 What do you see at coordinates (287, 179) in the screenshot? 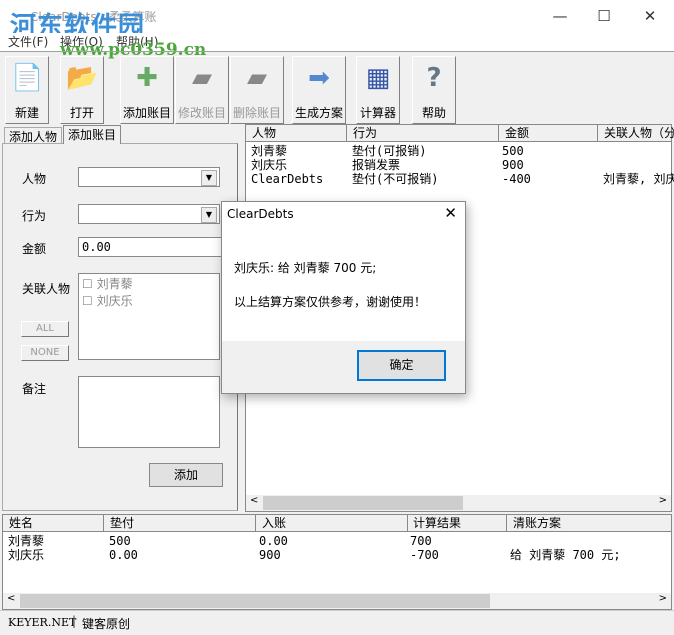
I see `table-cell: ClearDebts` at bounding box center [287, 179].